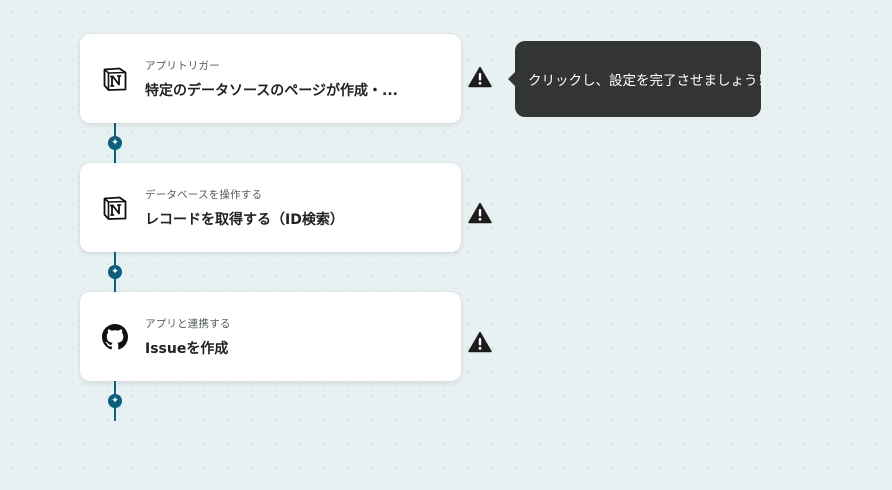  What do you see at coordinates (115, 337) in the screenshot?
I see `github-icon` at bounding box center [115, 337].